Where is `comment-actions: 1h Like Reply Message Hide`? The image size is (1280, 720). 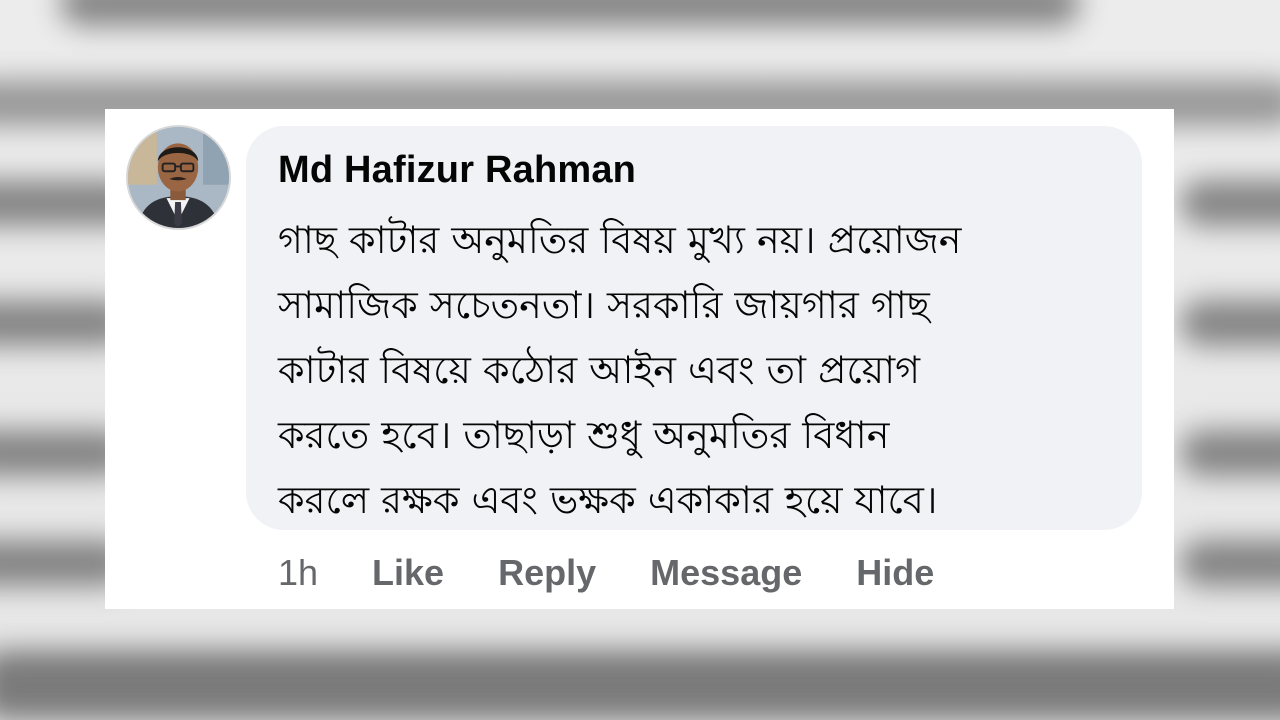 comment-actions: 1h Like Reply Message Hide is located at coordinates (633, 573).